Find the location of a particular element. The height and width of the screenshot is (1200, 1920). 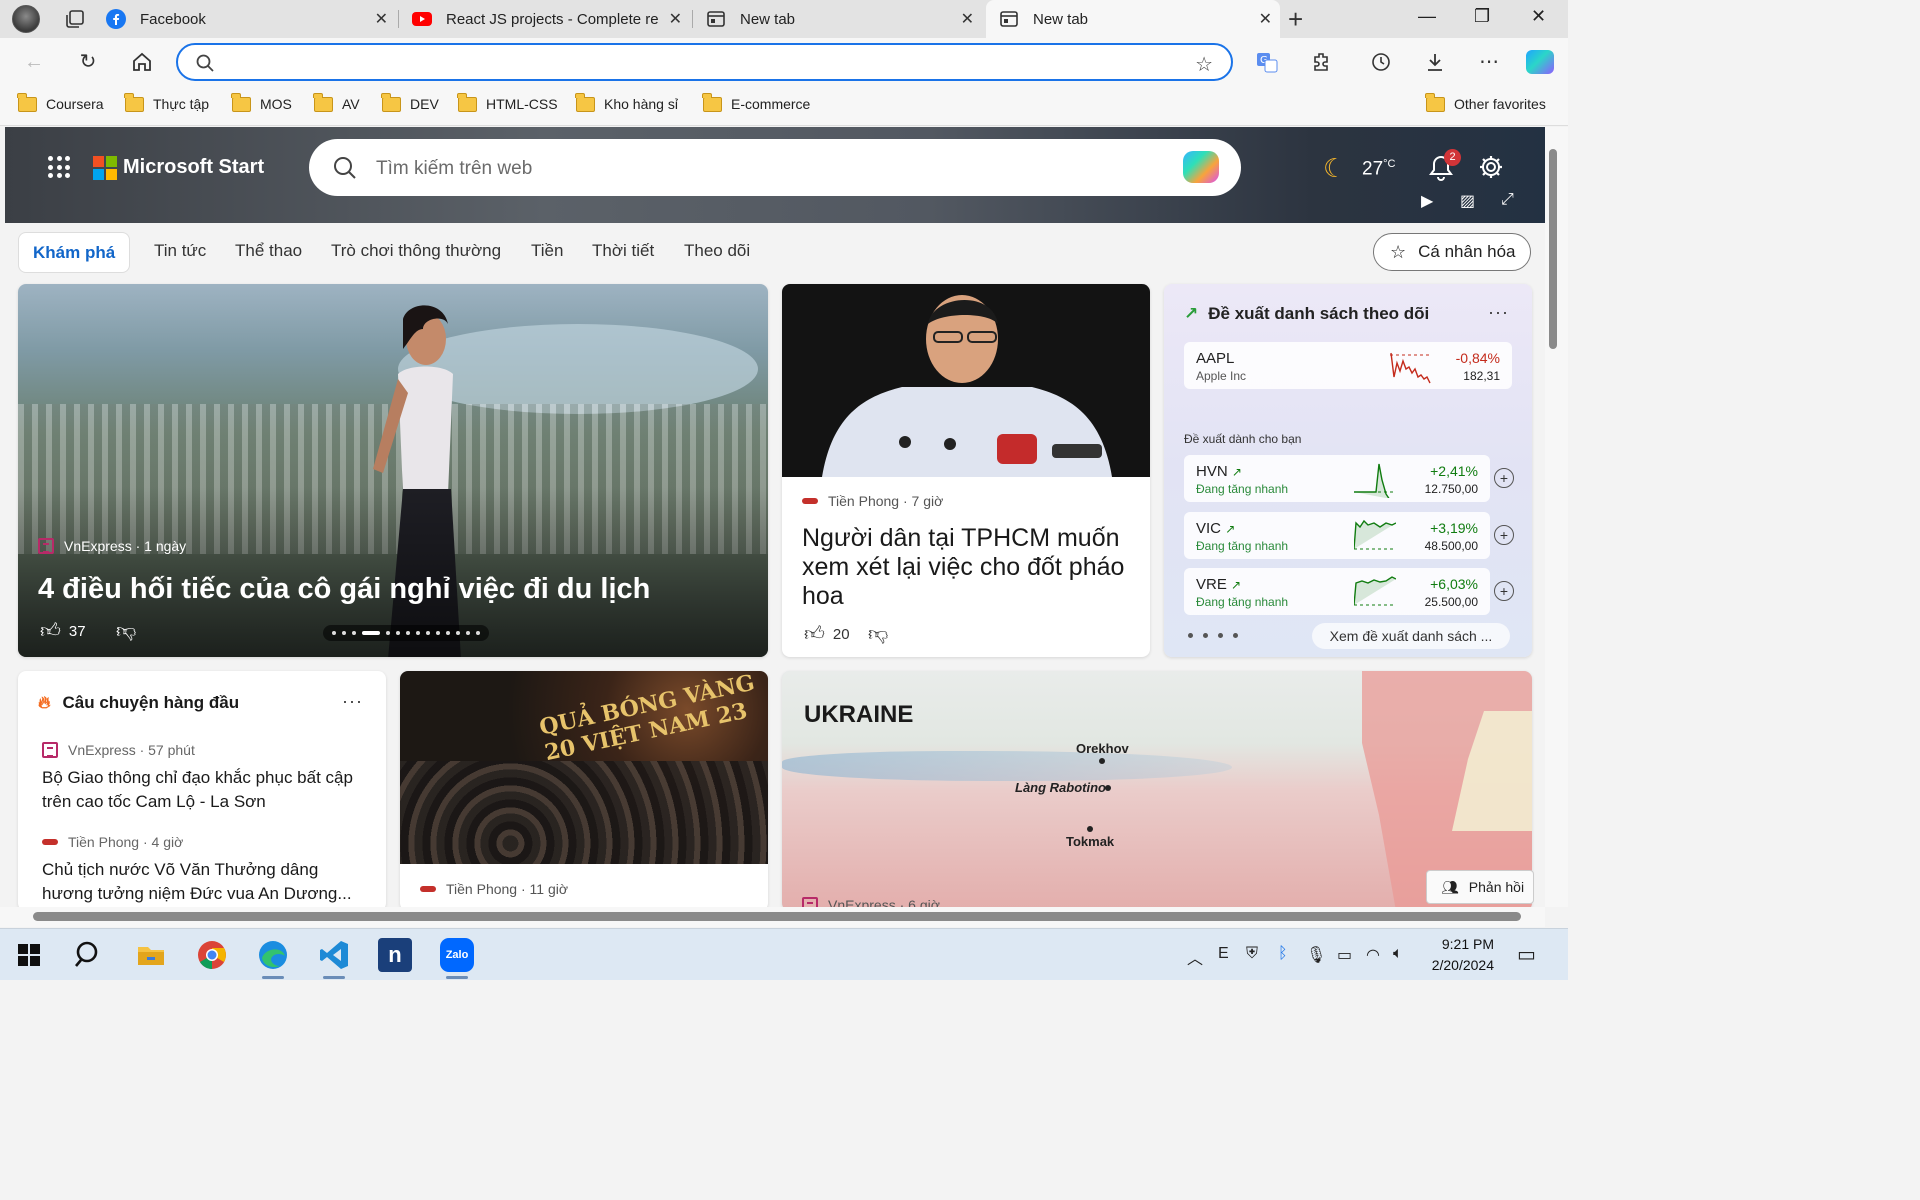

notification-center-icon: ▭ is located at coordinates (1526, 954).